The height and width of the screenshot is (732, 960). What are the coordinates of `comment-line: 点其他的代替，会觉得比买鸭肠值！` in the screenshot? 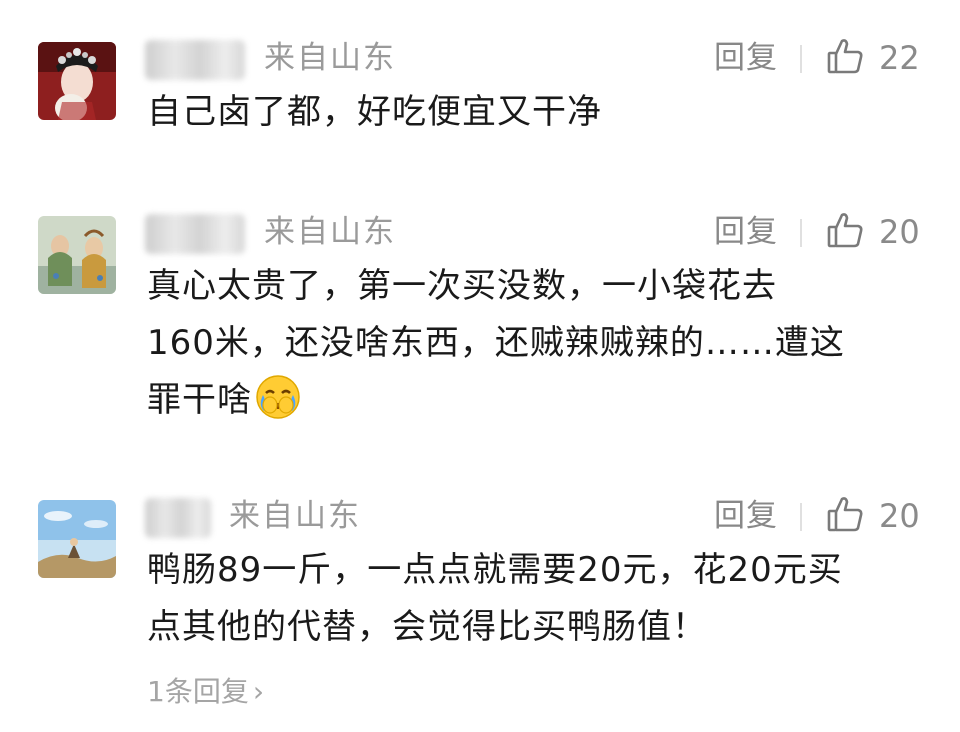 It's located at (427, 627).